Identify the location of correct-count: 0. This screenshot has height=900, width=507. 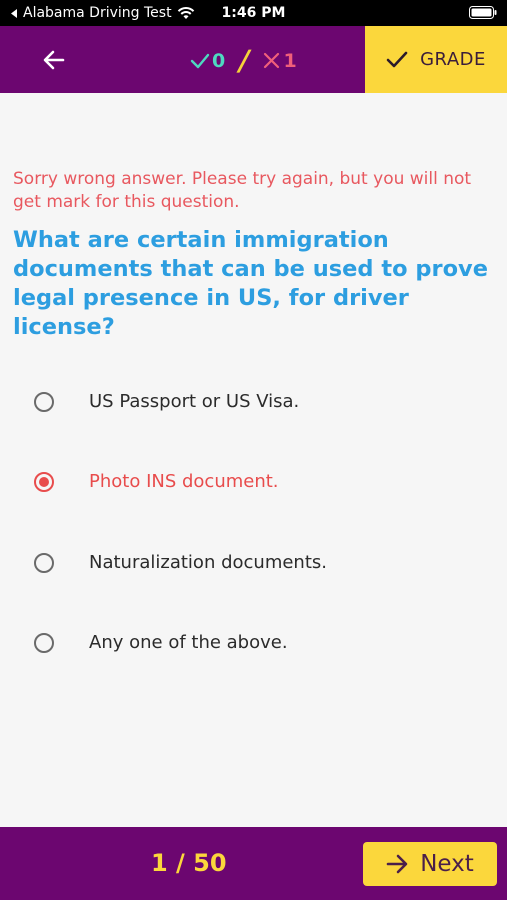
(219, 60).